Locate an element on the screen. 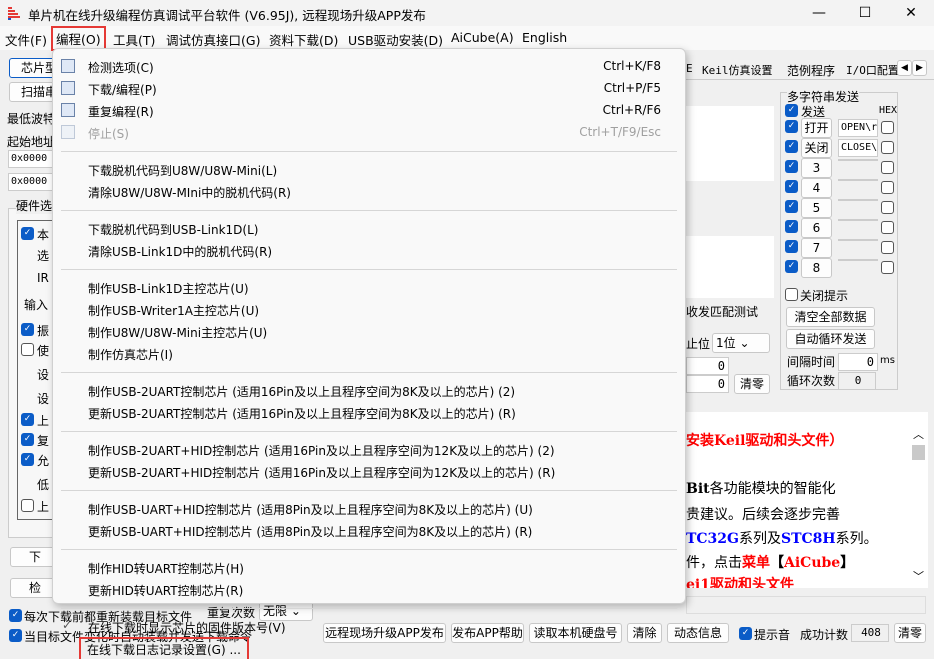 This screenshot has height=659, width=934. close-button: ✕ is located at coordinates (911, 13).